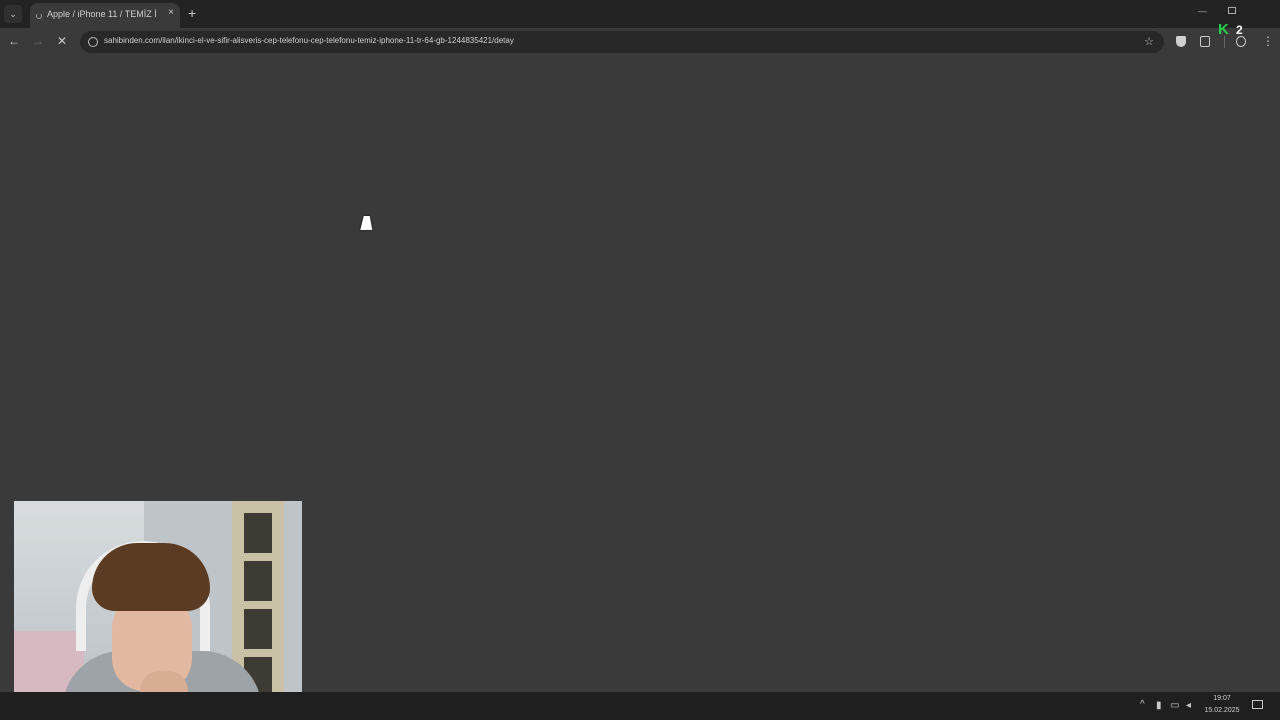 This screenshot has width=1280, height=720. Describe the element at coordinates (1205, 41) in the screenshot. I see `extensions-puzzle-icon` at that location.